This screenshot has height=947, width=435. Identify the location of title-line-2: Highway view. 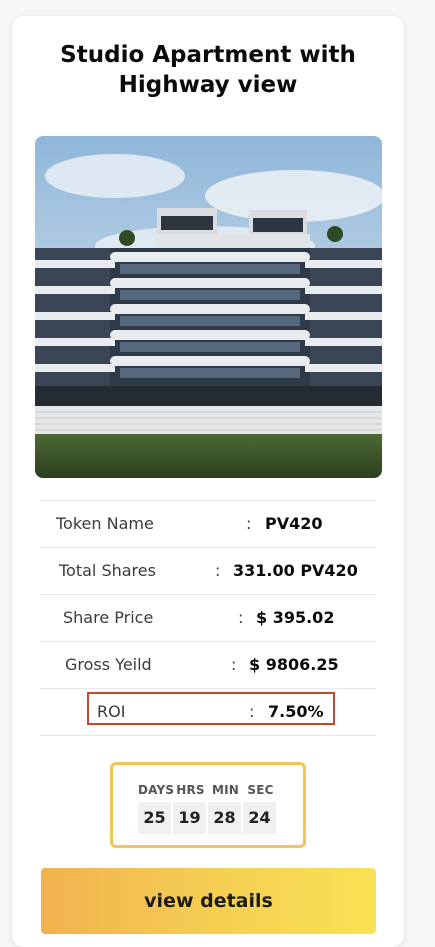
(208, 85).